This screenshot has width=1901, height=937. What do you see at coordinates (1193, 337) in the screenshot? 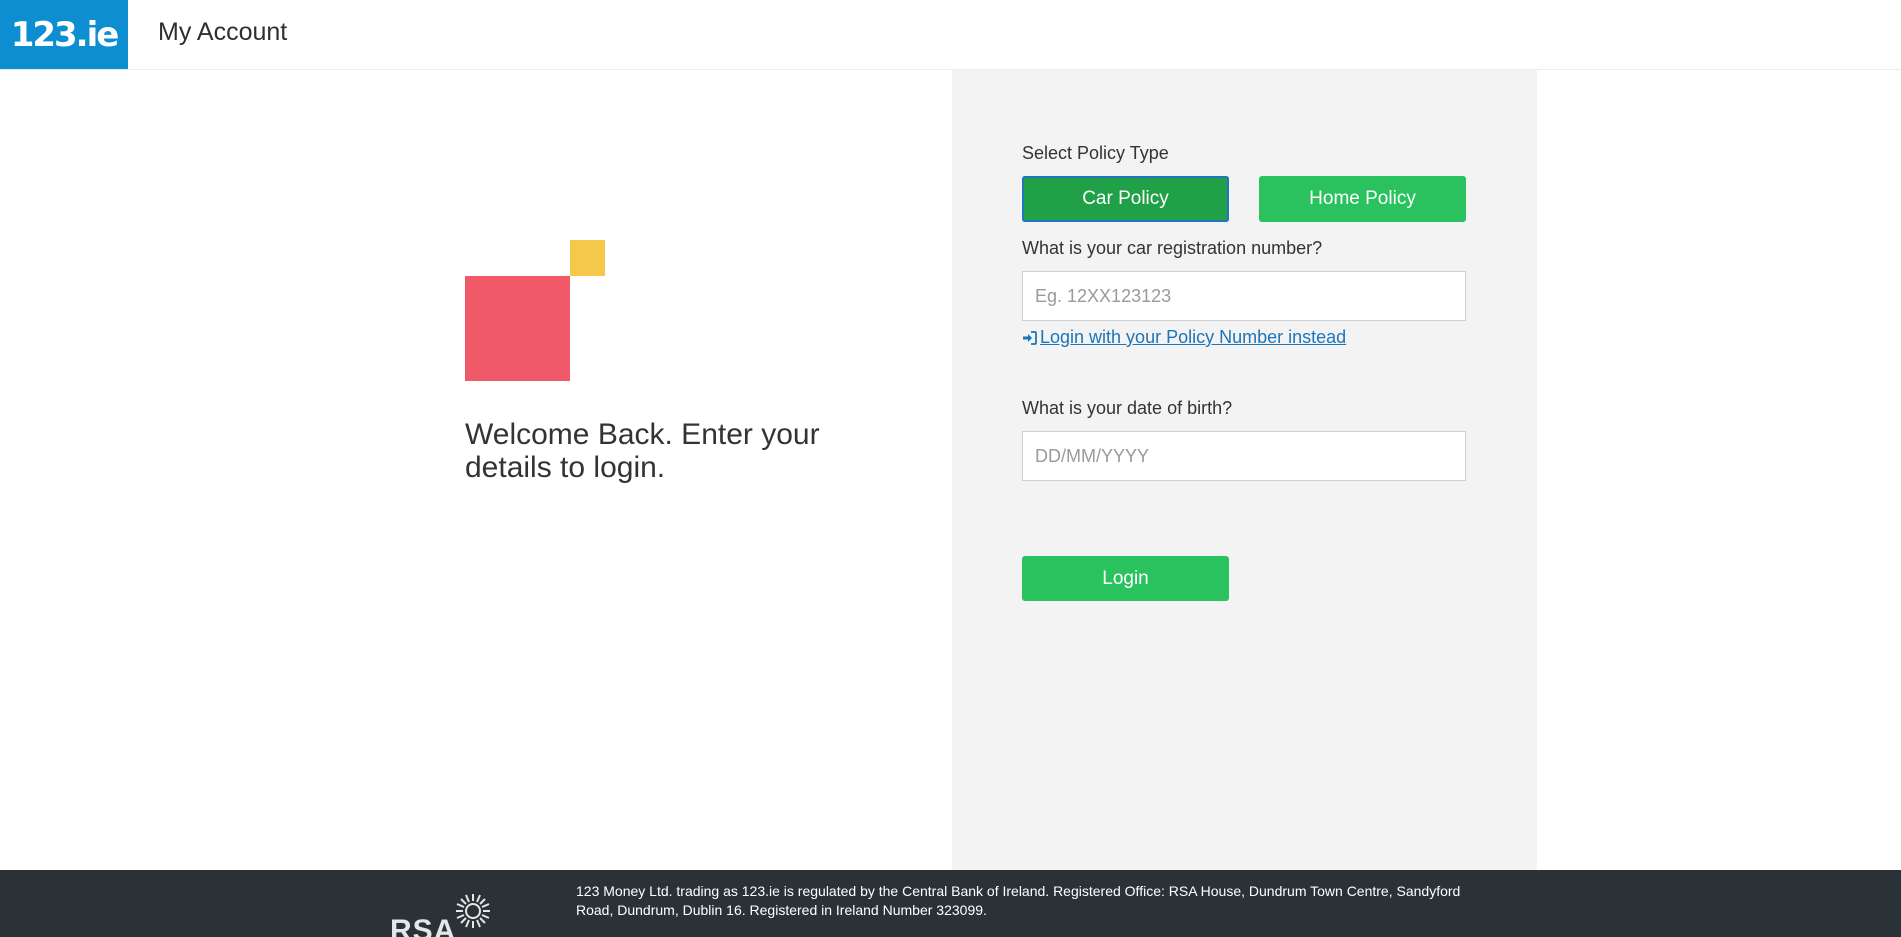
I see `policy-number-link-label: Login with your Policy Number instead` at bounding box center [1193, 337].